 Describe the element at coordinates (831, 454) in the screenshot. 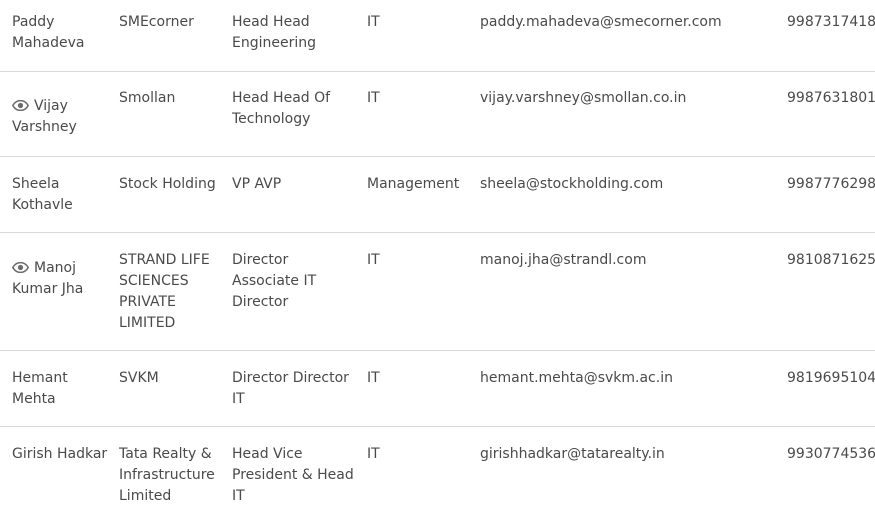

I see `phone-cell: 9930774536` at that location.